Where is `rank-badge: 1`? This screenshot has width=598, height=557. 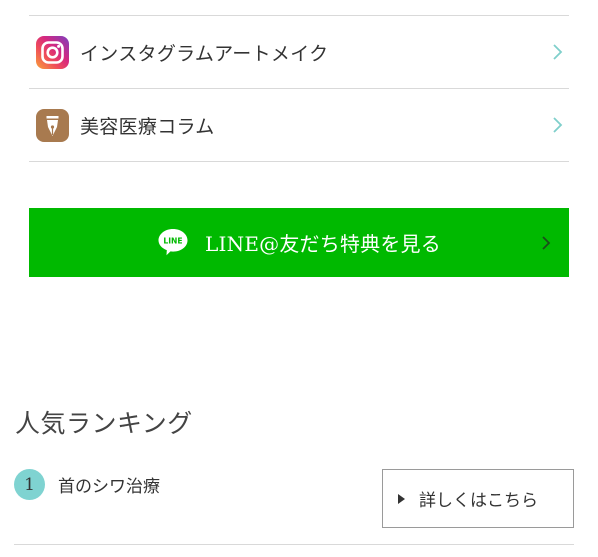 rank-badge: 1 is located at coordinates (29, 484).